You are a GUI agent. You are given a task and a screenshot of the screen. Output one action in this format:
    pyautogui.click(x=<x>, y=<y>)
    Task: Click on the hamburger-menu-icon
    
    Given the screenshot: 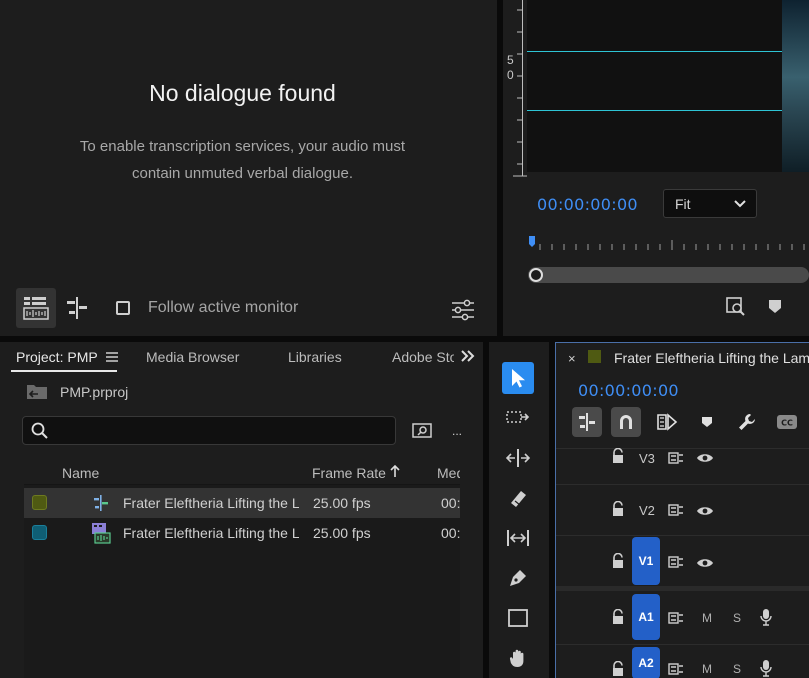 What is the action you would take?
    pyautogui.click(x=112, y=357)
    